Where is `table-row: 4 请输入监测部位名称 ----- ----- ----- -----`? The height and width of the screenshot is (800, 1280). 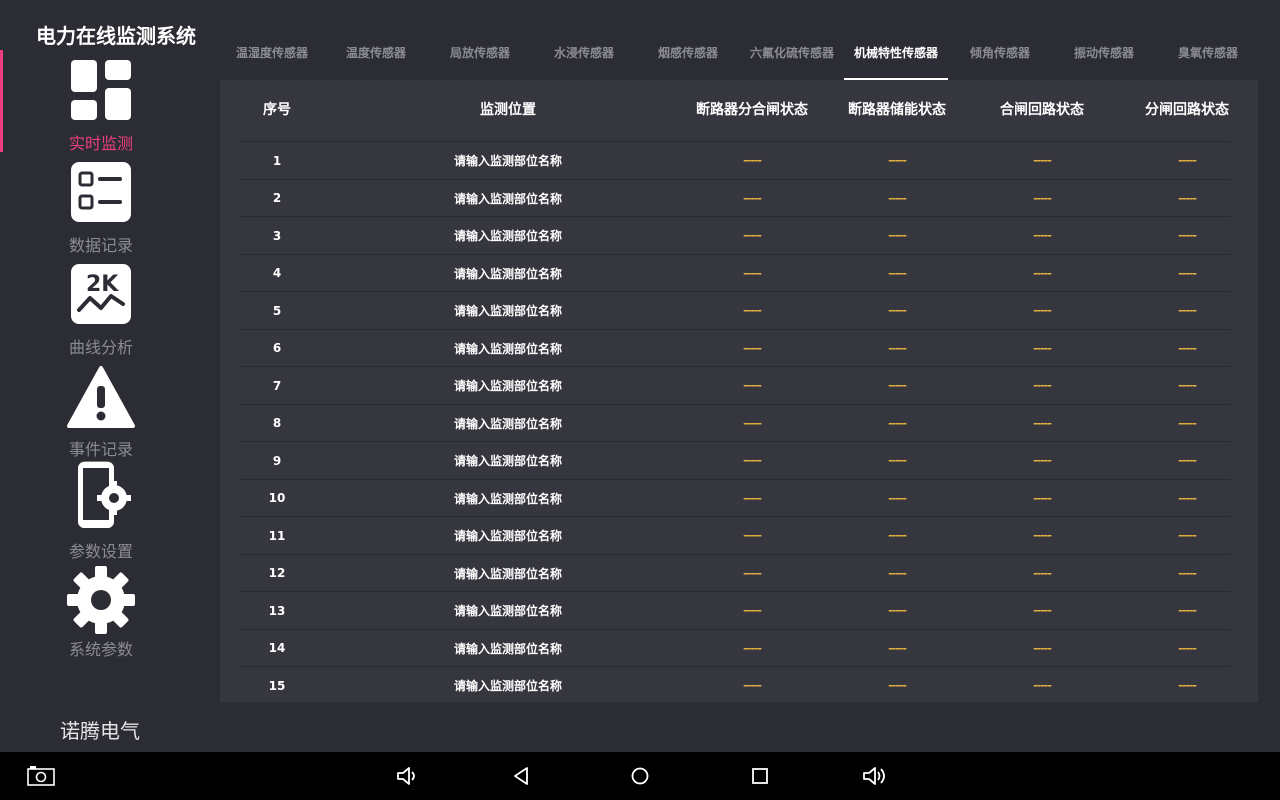 table-row: 4 请输入监测部位名称 ----- ----- ----- ----- is located at coordinates (734, 272).